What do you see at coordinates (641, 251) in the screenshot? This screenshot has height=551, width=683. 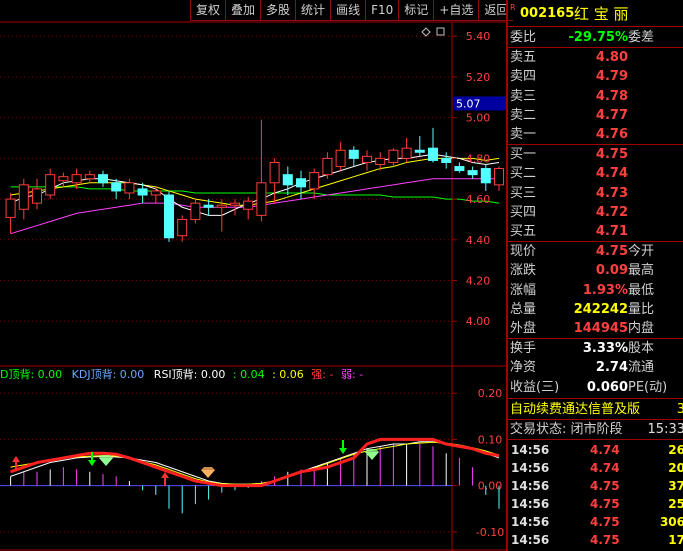 I see `stat-row-0-label2: 今开` at bounding box center [641, 251].